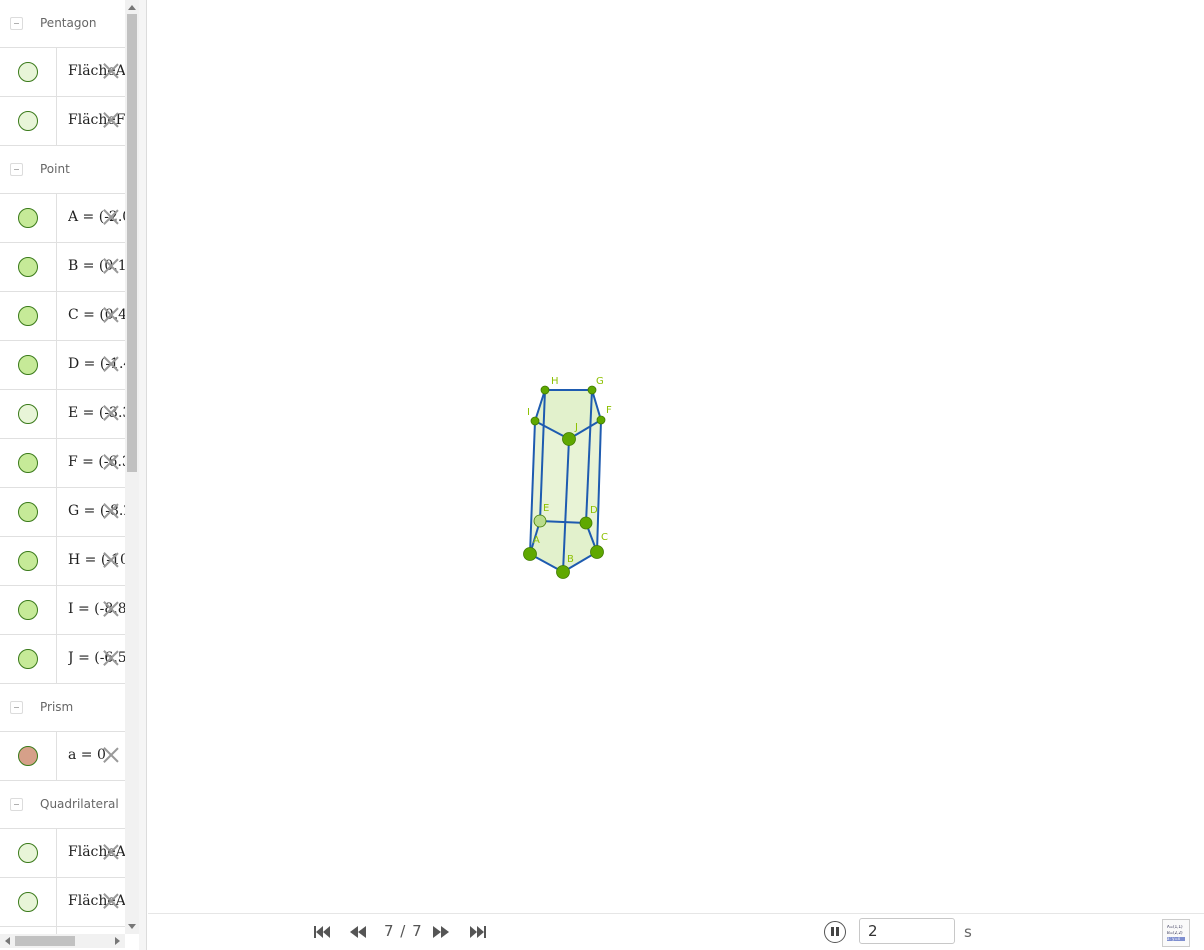 The image size is (1204, 950). I want to click on vertex-label-a: A, so click(536, 540).